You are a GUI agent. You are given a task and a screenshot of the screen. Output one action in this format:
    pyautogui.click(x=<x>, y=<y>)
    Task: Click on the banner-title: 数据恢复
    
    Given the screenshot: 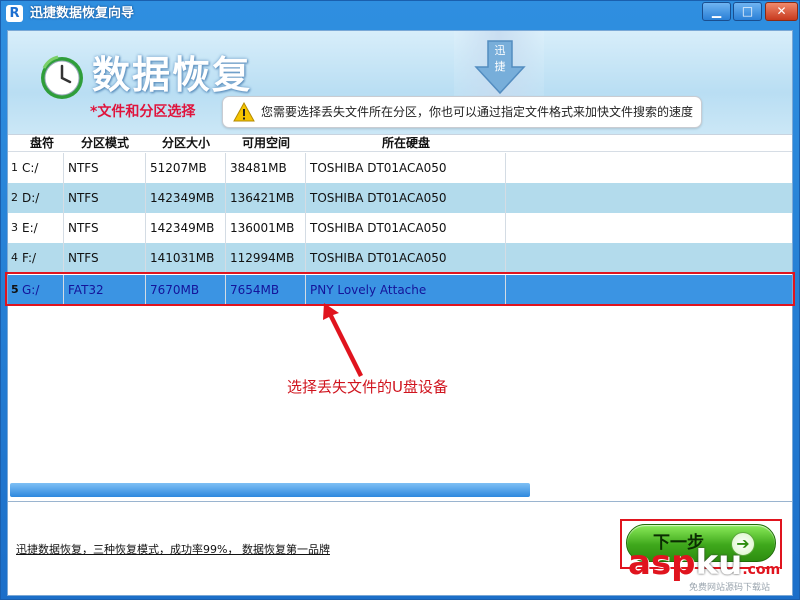 What is the action you would take?
    pyautogui.click(x=172, y=75)
    